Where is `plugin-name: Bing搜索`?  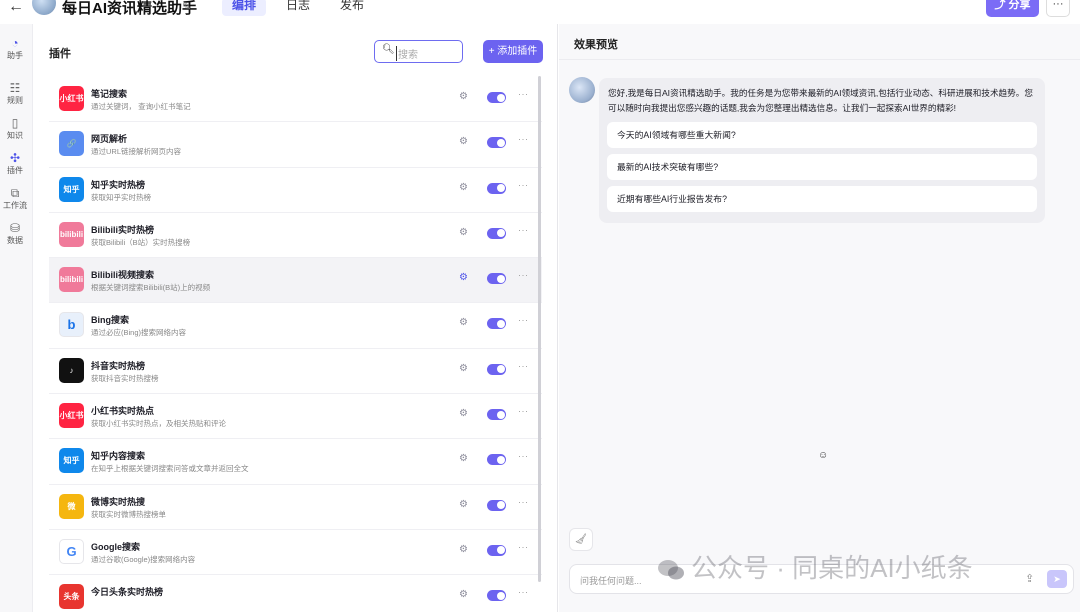
plugin-name: Bing搜索 is located at coordinates (110, 320).